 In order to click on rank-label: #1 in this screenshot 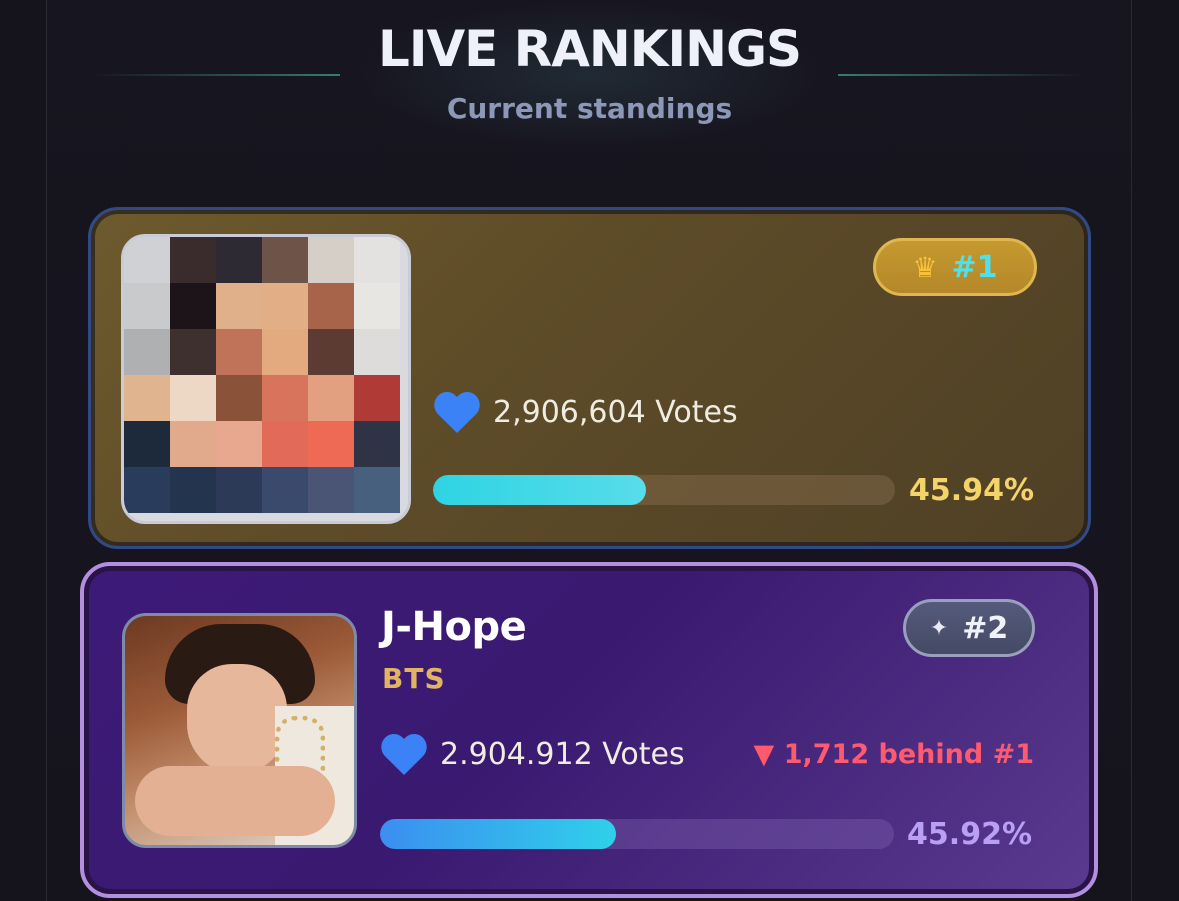, I will do `click(974, 267)`.